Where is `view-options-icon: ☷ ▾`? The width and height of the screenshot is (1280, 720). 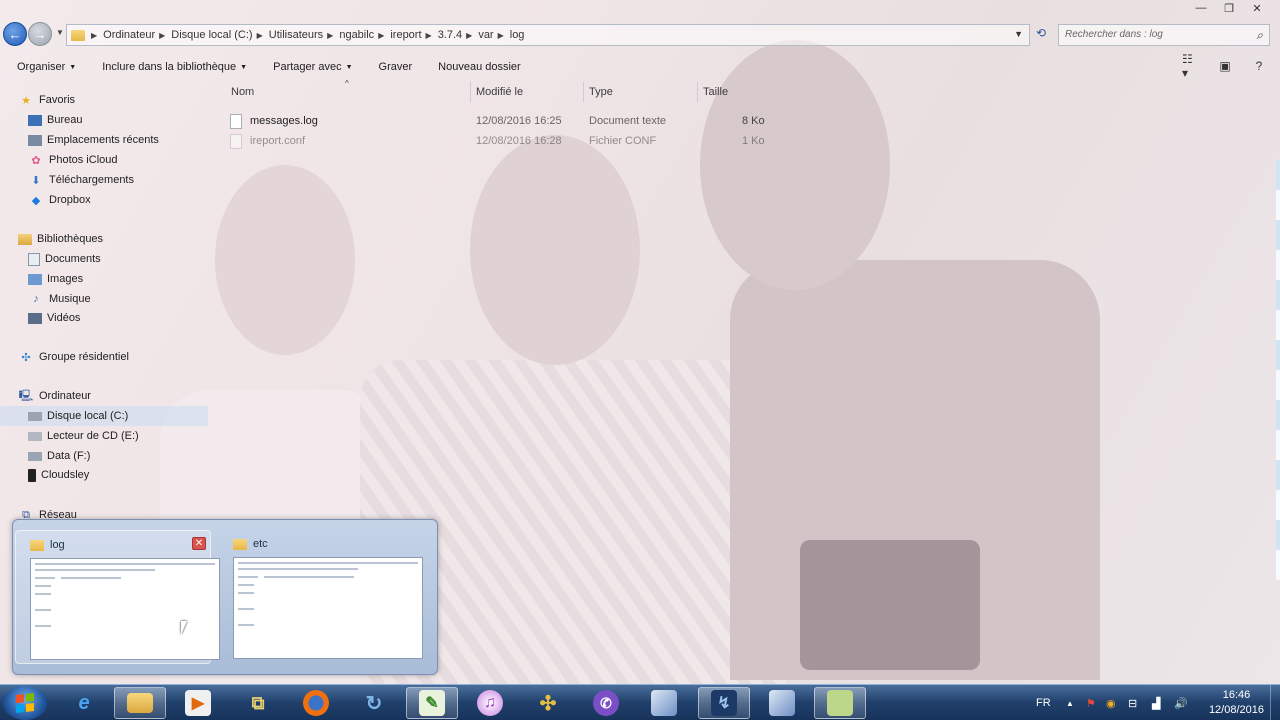
view-options-icon: ☷ ▾ is located at coordinates (1191, 66).